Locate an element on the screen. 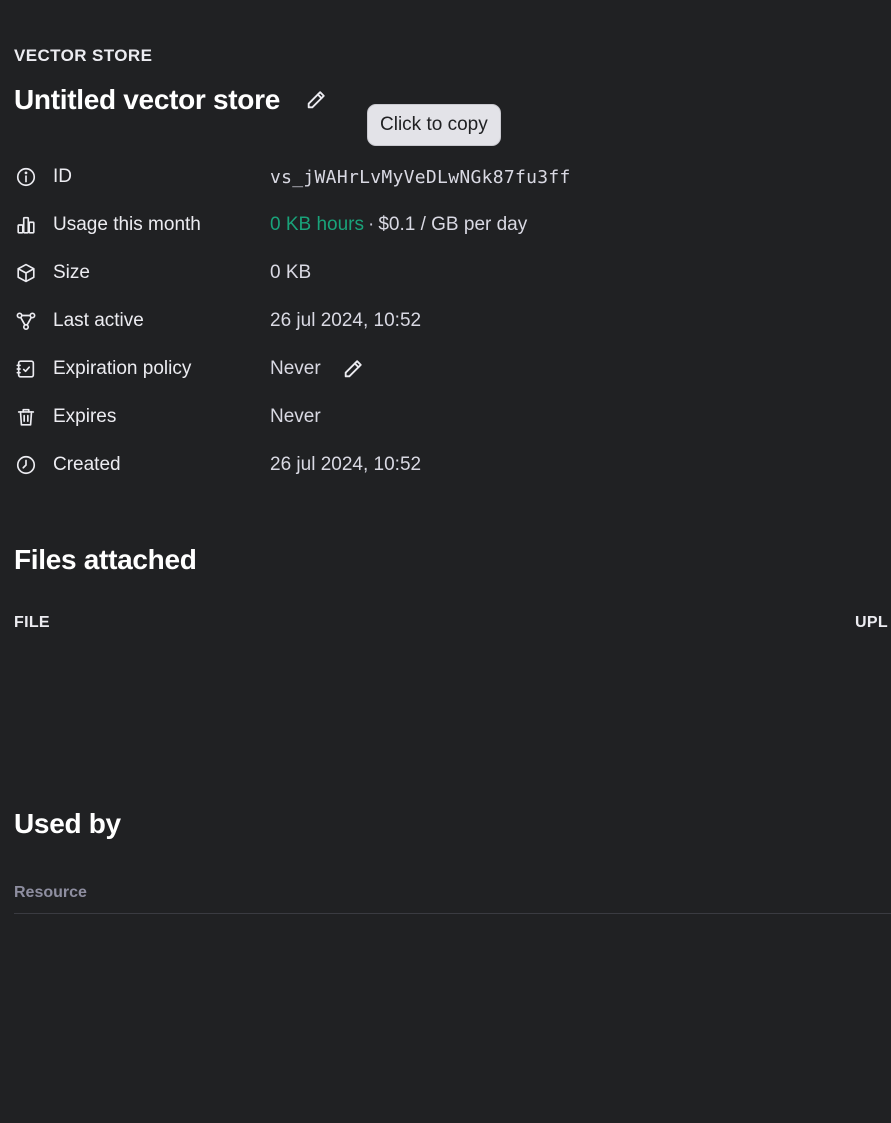 The width and height of the screenshot is (891, 1123). detail-row-id: ID vs_jWAHrLvMyVeDLwNGk87fu3ff is located at coordinates (444, 177).